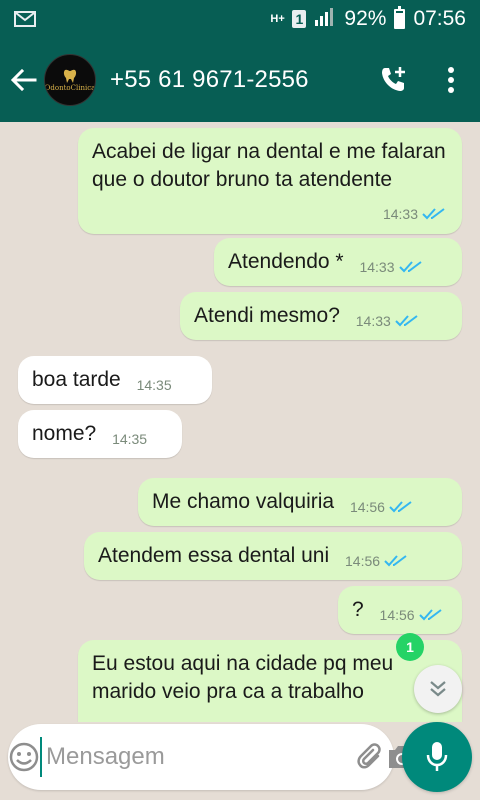 Image resolution: width=480 pixels, height=800 pixels. I want to click on add-call-icon, so click(393, 79).